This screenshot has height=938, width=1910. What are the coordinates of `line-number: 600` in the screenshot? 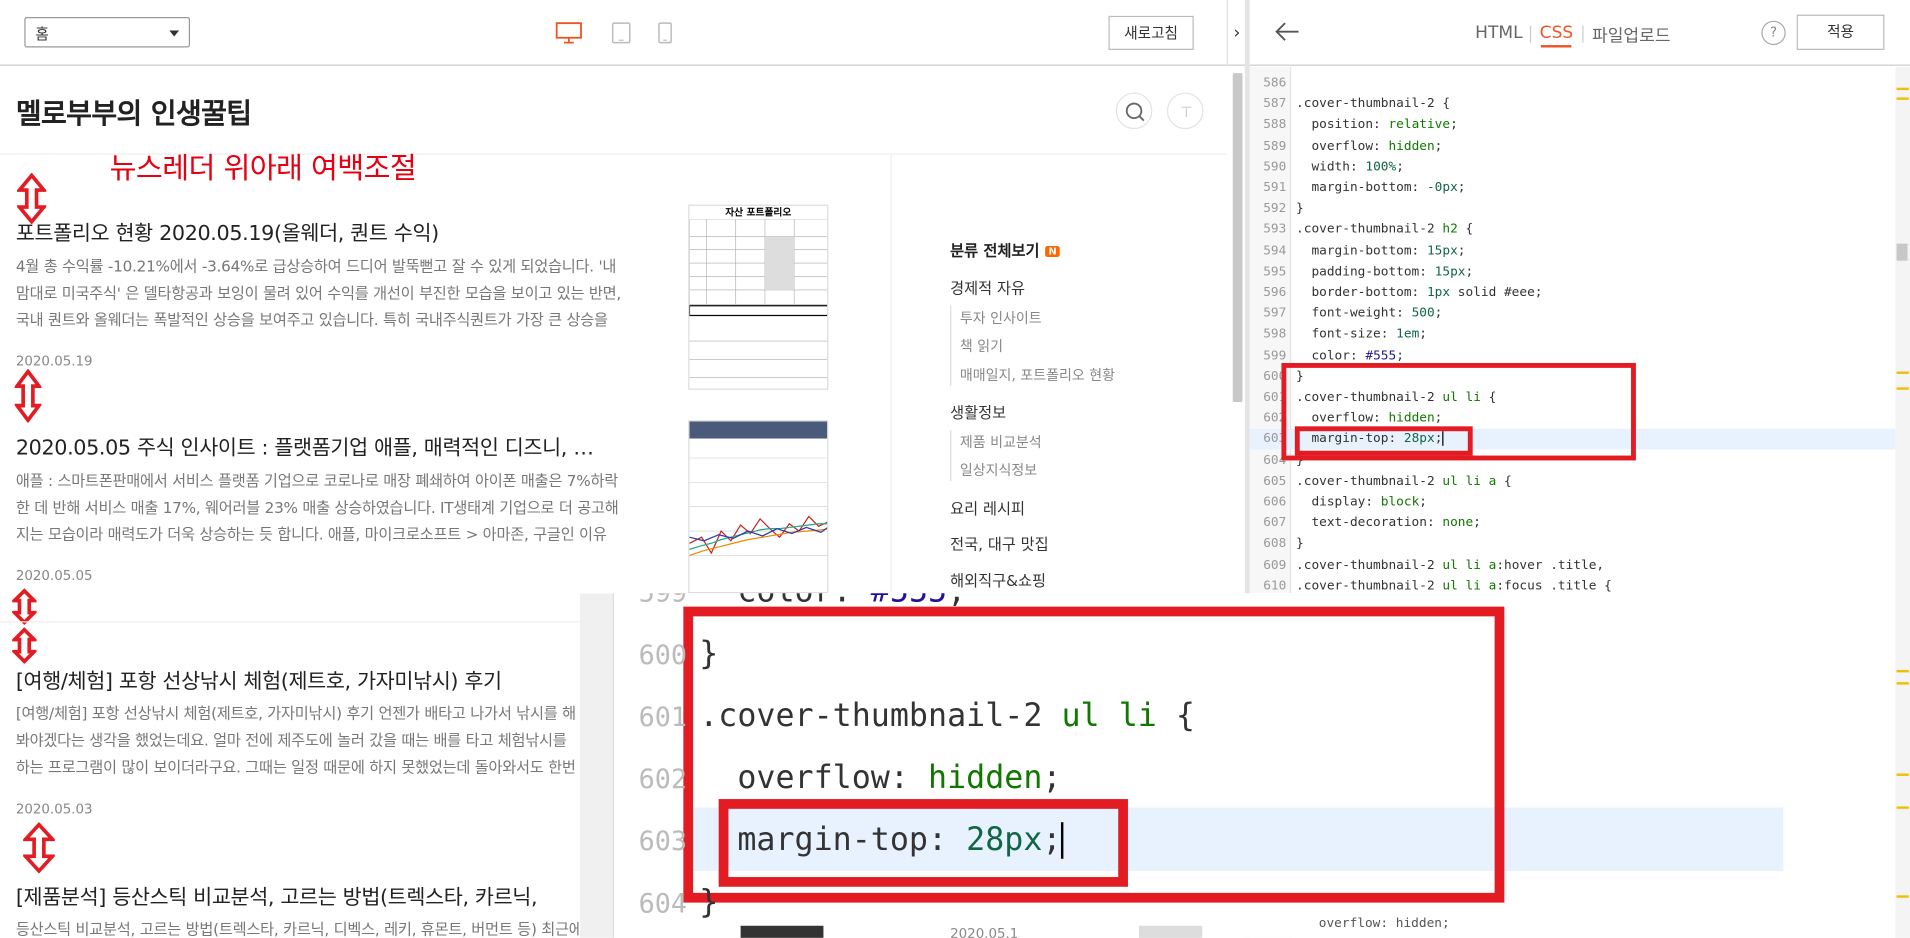 It's located at (663, 656).